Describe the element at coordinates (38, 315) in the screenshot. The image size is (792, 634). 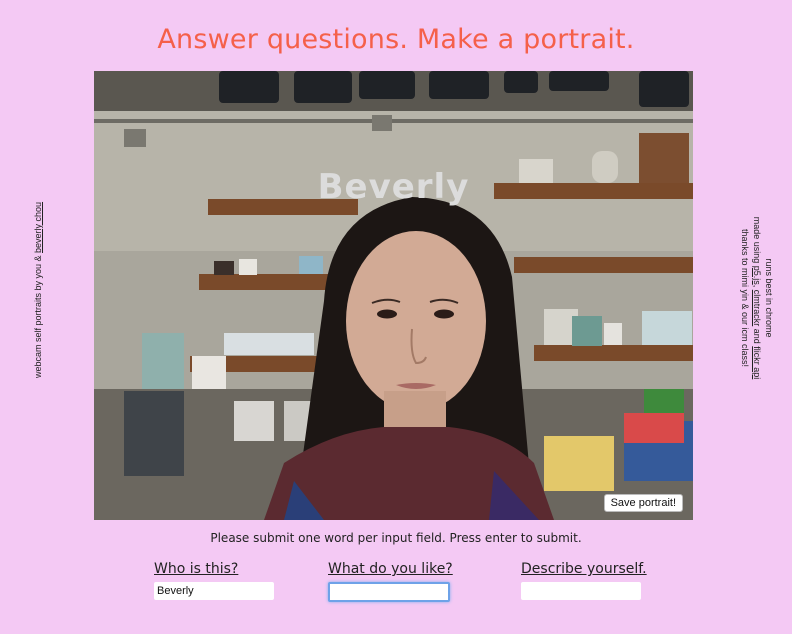
I see `credits-left-text: webcam self portraits by you &` at that location.